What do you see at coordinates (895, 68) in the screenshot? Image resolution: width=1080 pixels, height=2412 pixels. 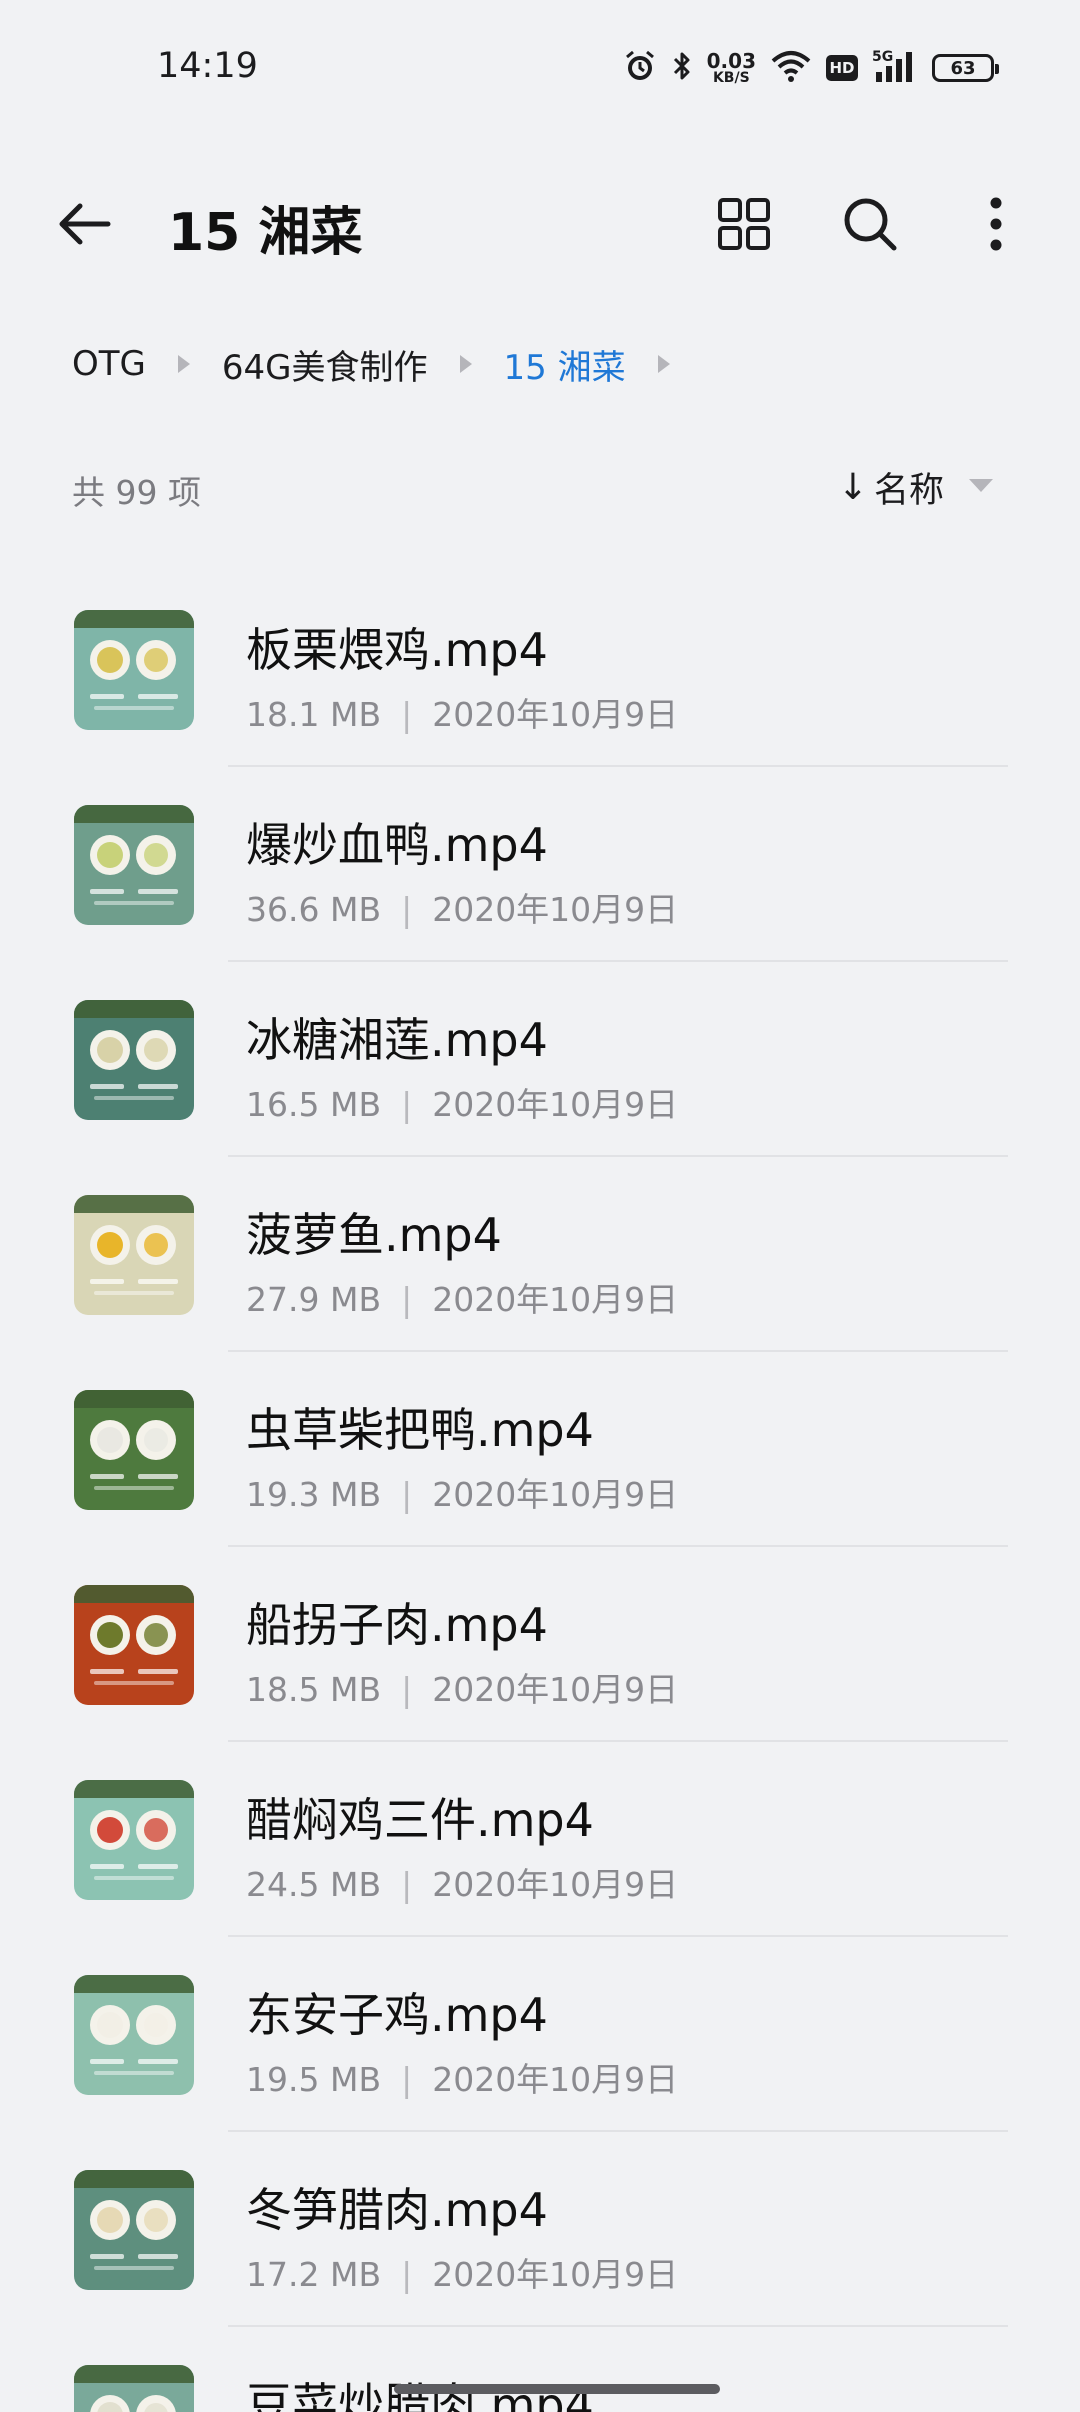 I see `signal-icon: 5G` at bounding box center [895, 68].